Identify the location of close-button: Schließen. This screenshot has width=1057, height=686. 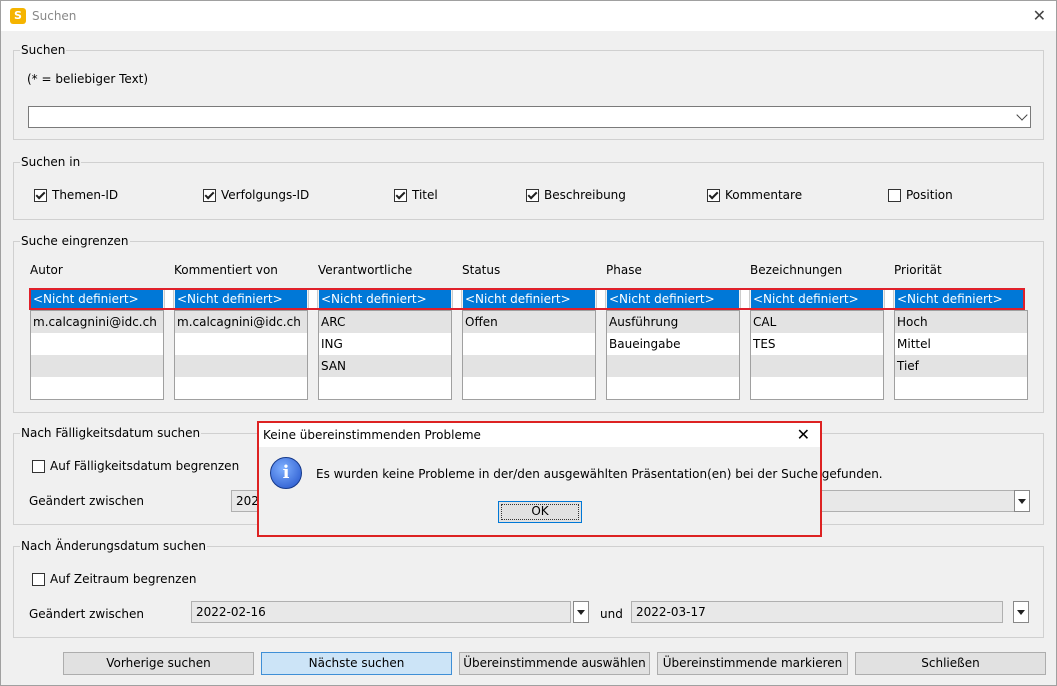
(950, 663).